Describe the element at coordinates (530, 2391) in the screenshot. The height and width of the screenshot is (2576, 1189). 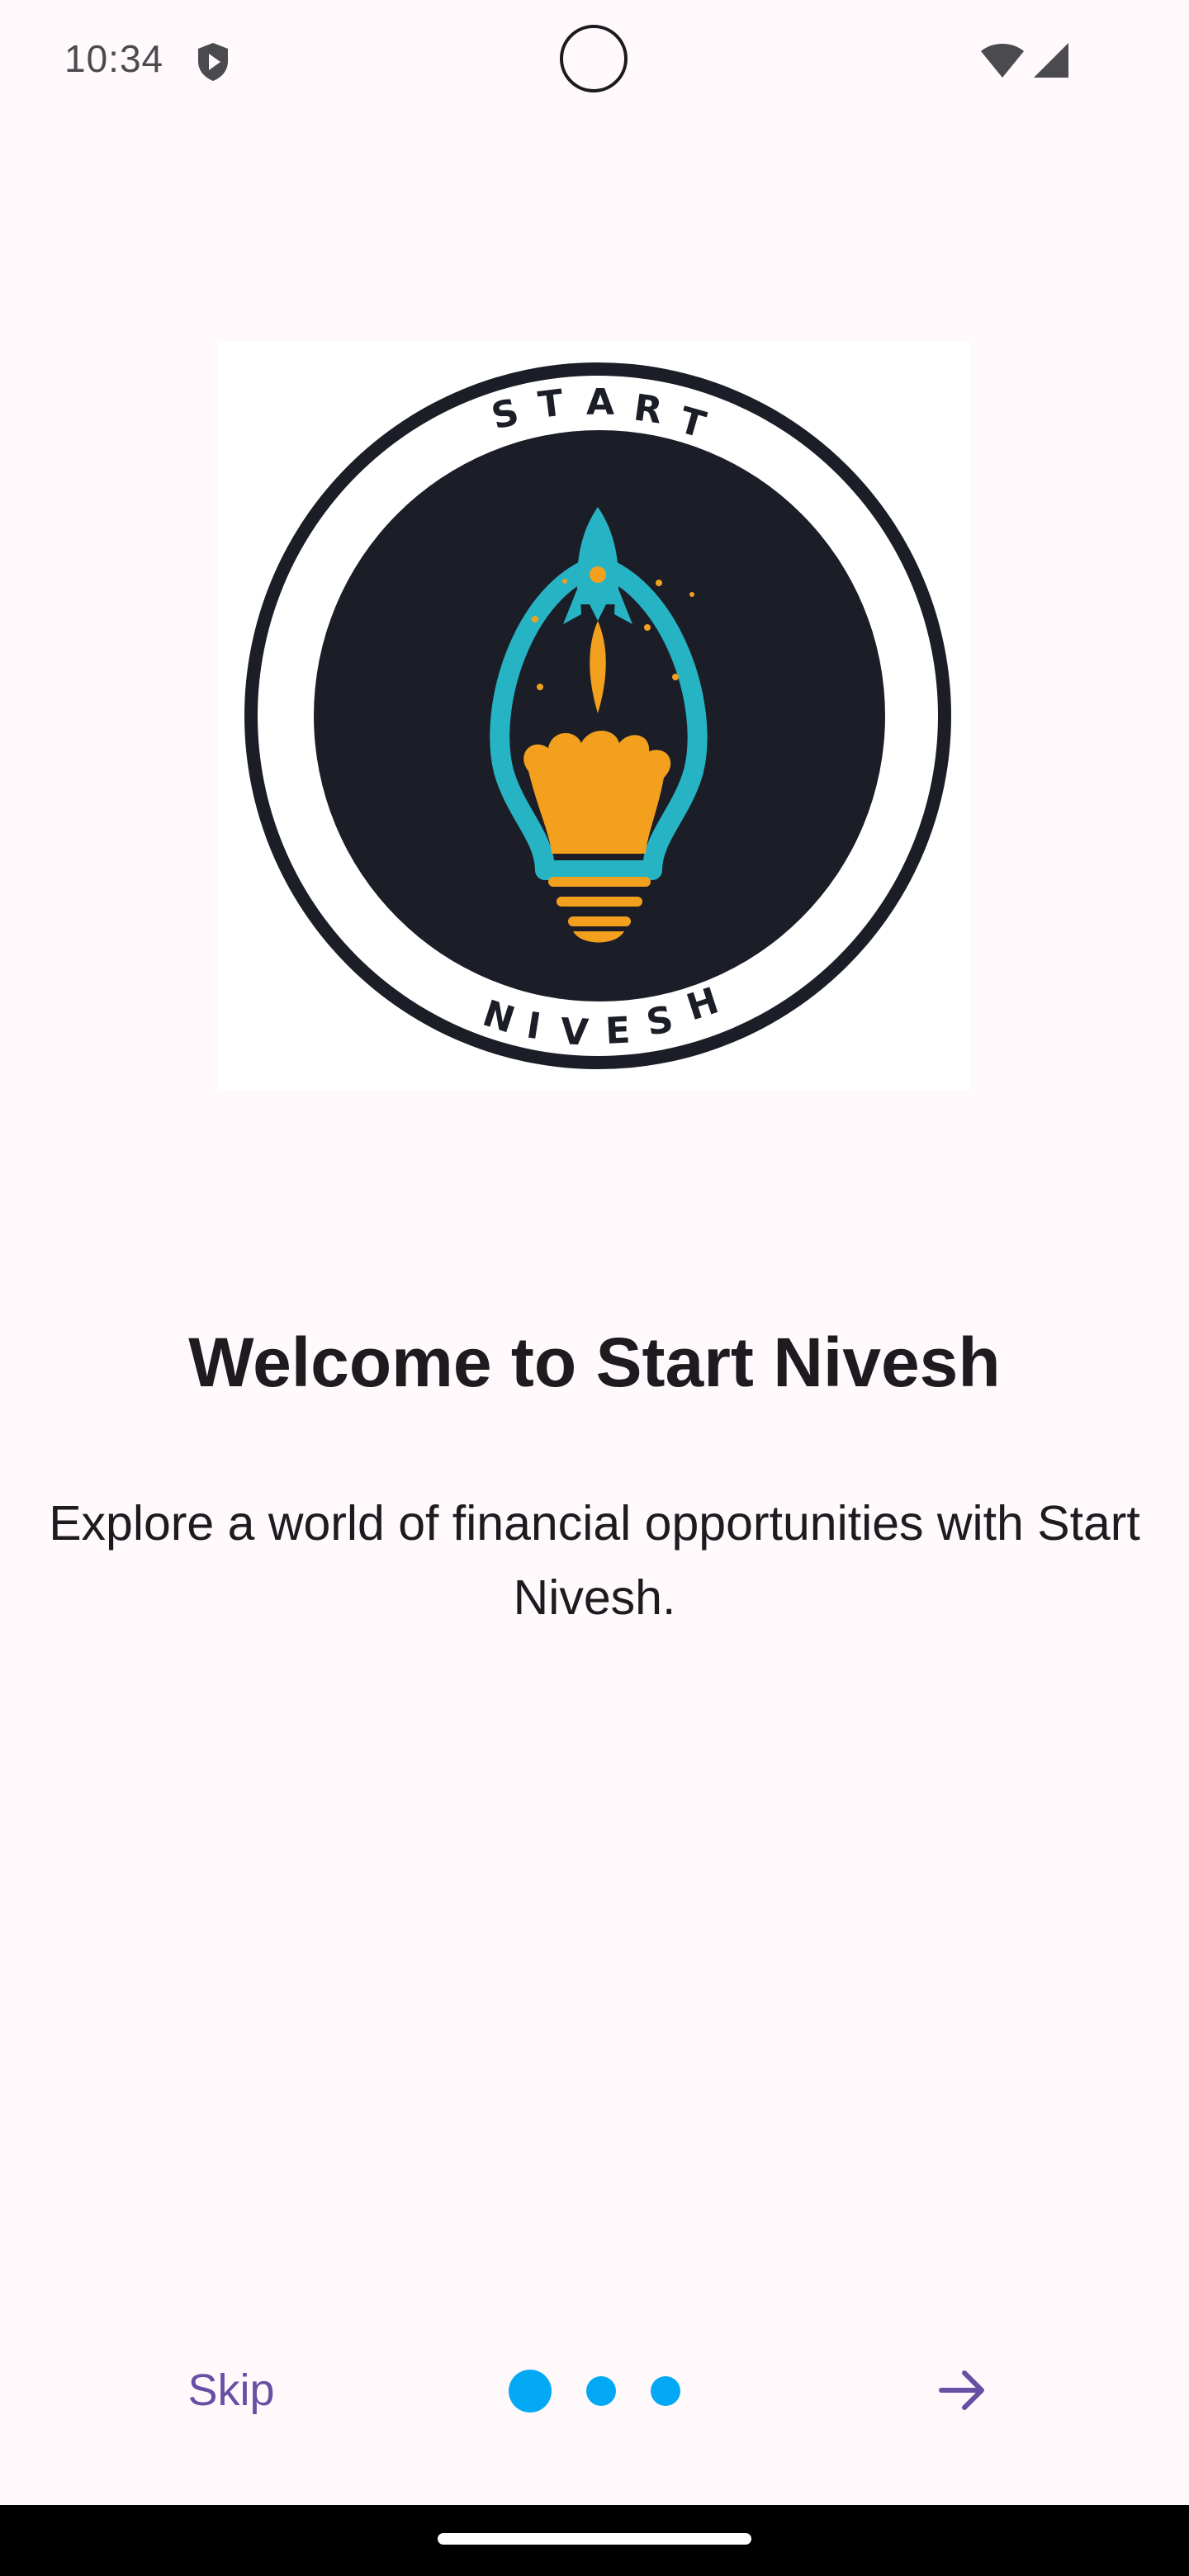
I see `page-dot-active` at that location.